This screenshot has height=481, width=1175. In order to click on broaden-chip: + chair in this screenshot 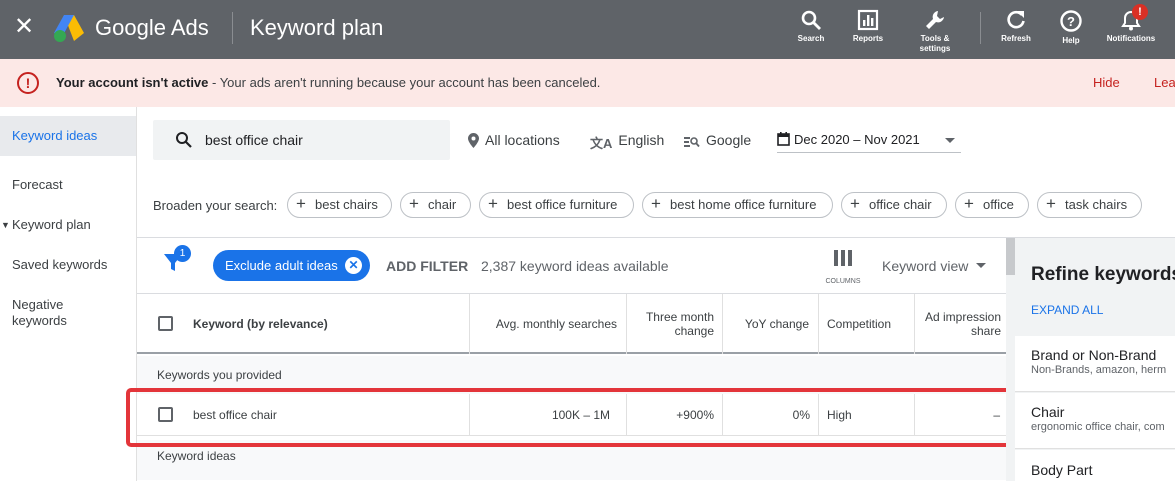, I will do `click(435, 205)`.